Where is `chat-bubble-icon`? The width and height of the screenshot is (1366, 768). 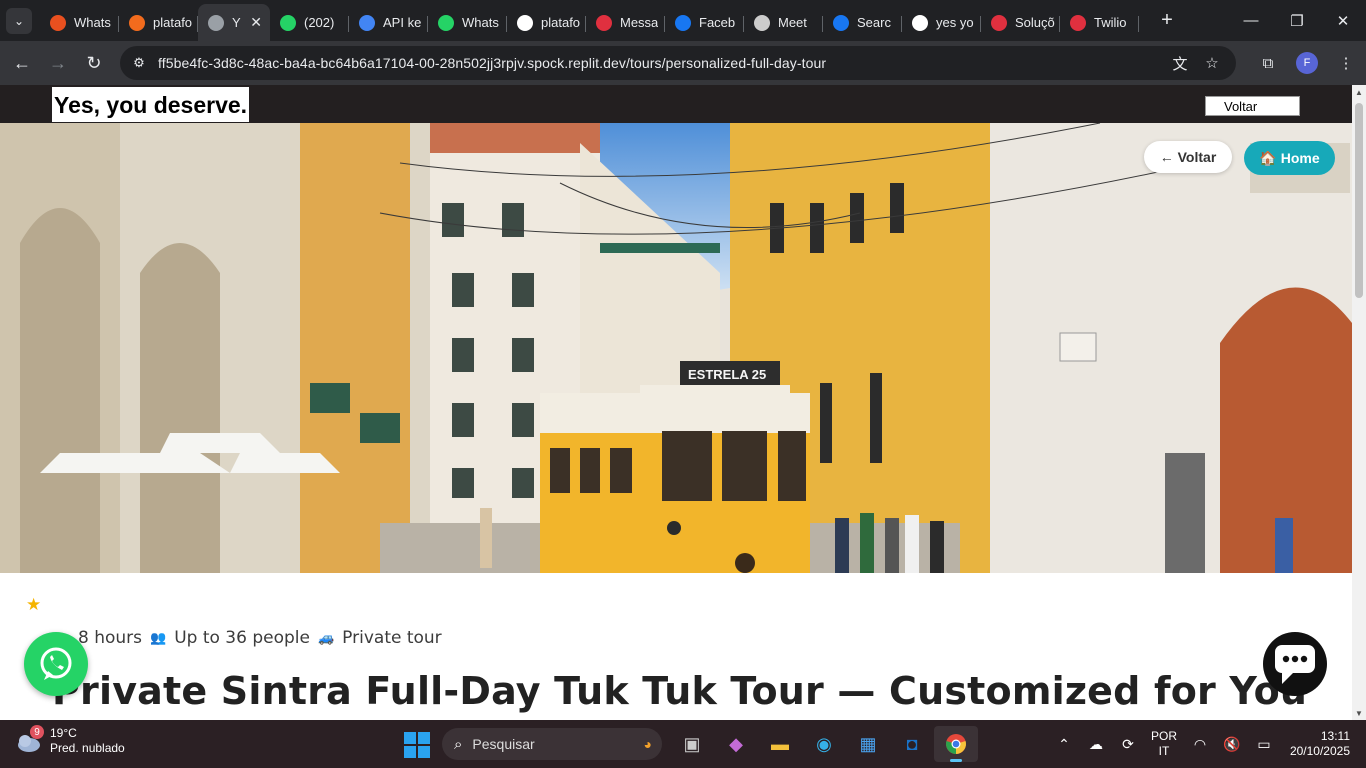
chat-bubble-icon is located at coordinates (1295, 664).